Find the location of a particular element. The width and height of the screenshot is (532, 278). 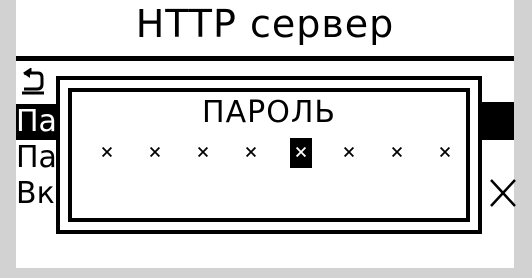

header-divider is located at coordinates (265, 58).